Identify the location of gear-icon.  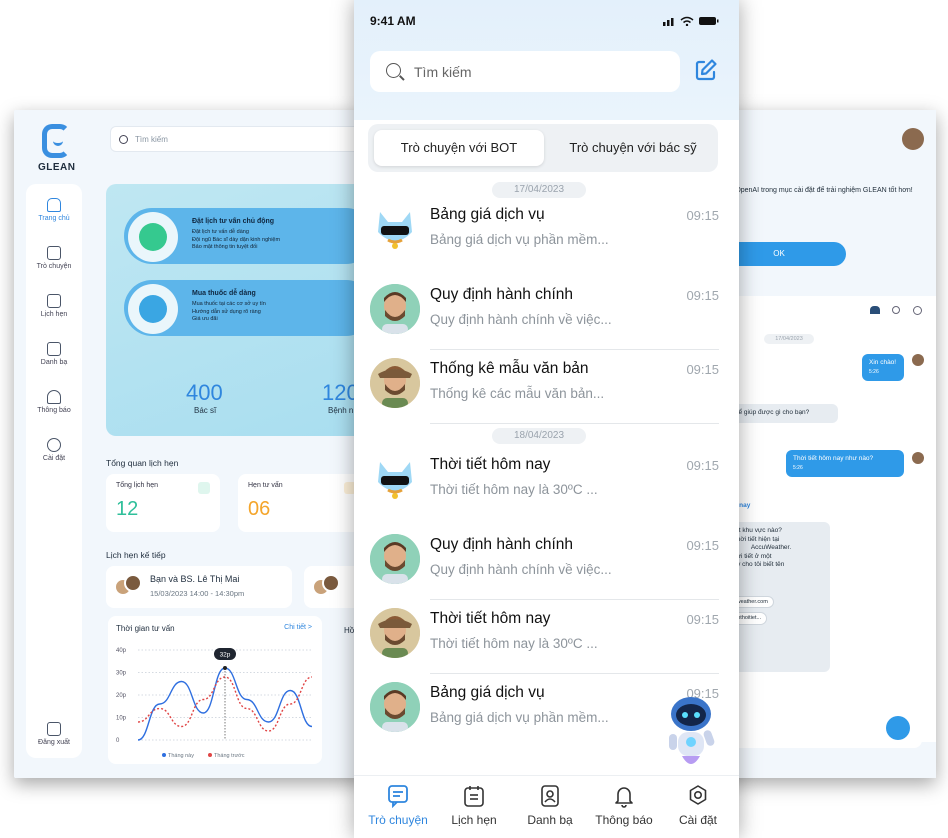
(54, 445).